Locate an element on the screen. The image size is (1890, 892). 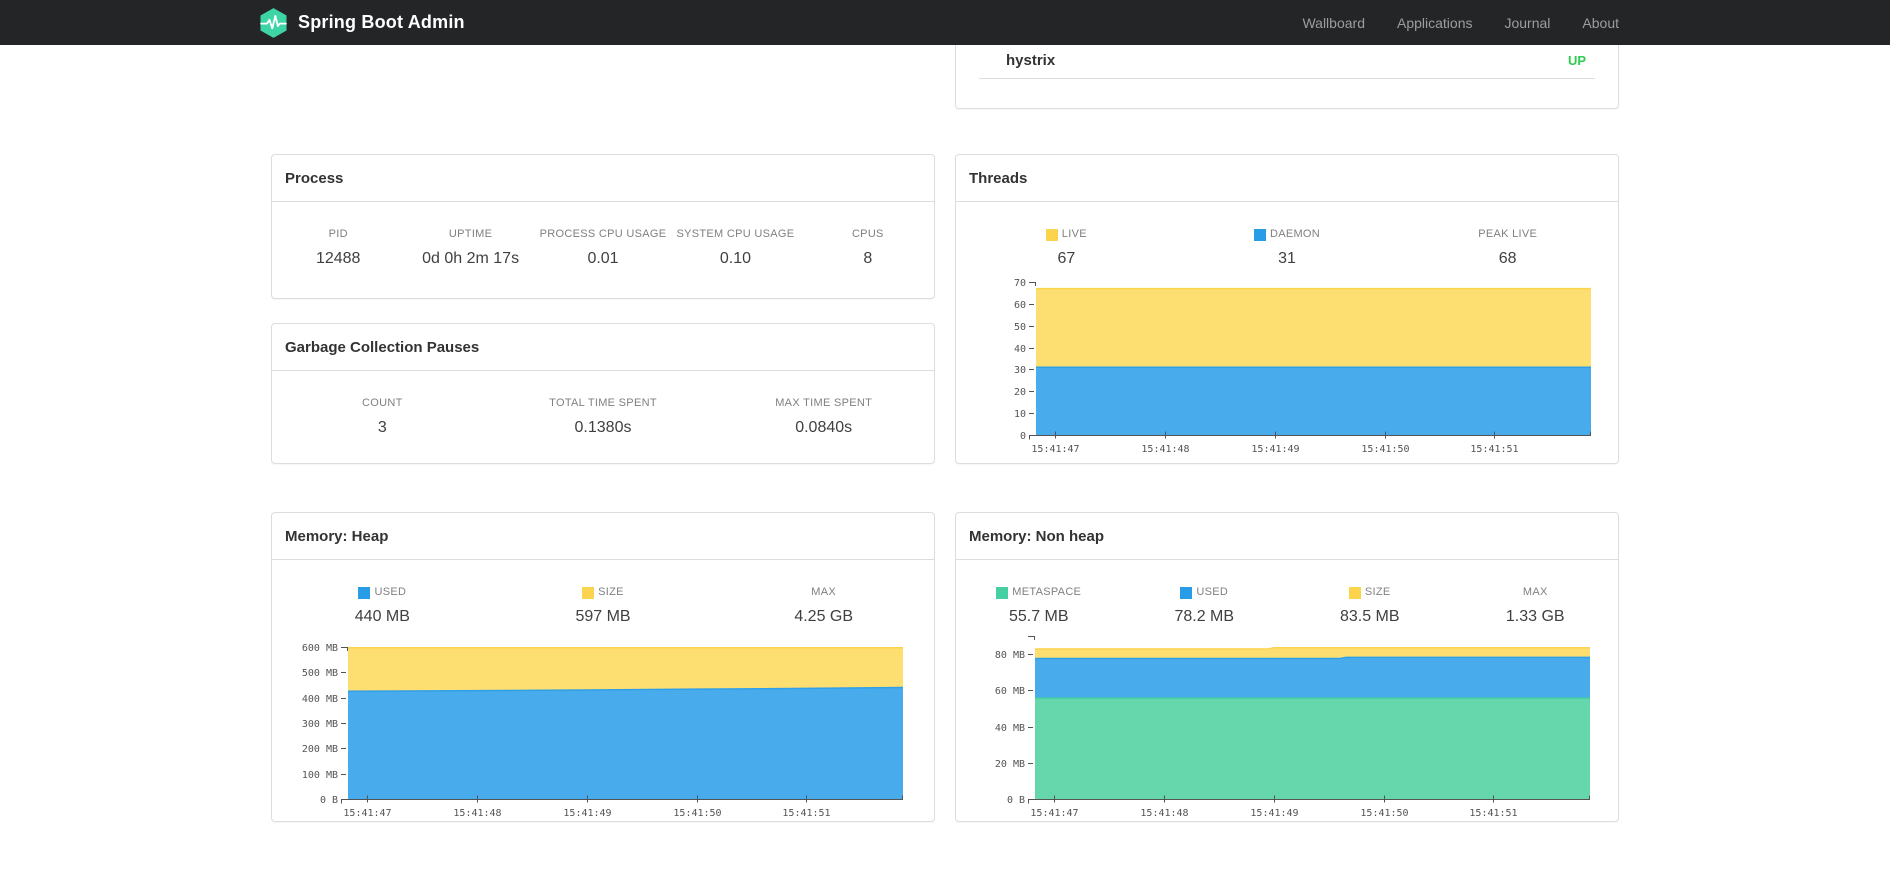
application-status-card: hystrix UP is located at coordinates (1287, 77).